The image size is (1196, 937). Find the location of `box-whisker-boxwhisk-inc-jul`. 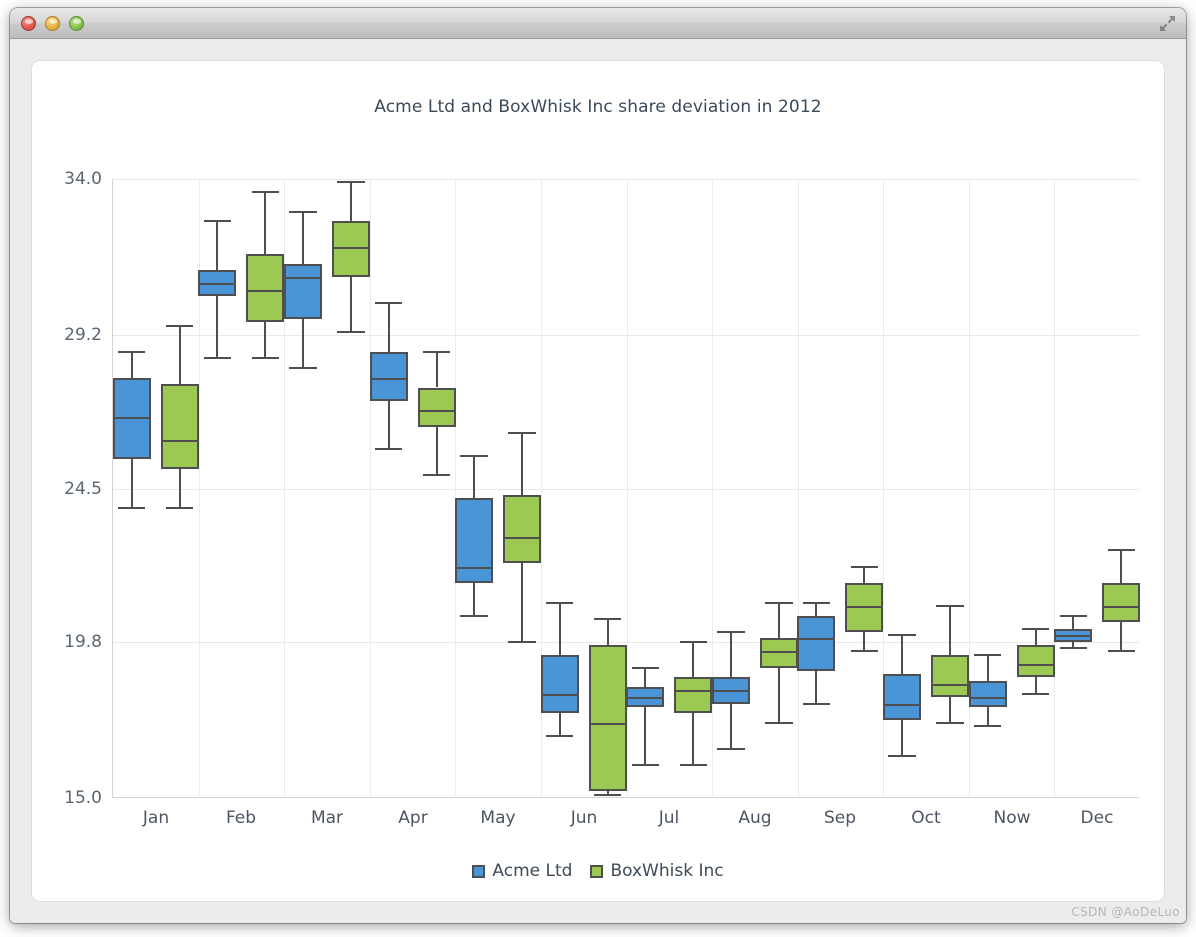

box-whisker-boxwhisk-inc-jul is located at coordinates (693, 488).